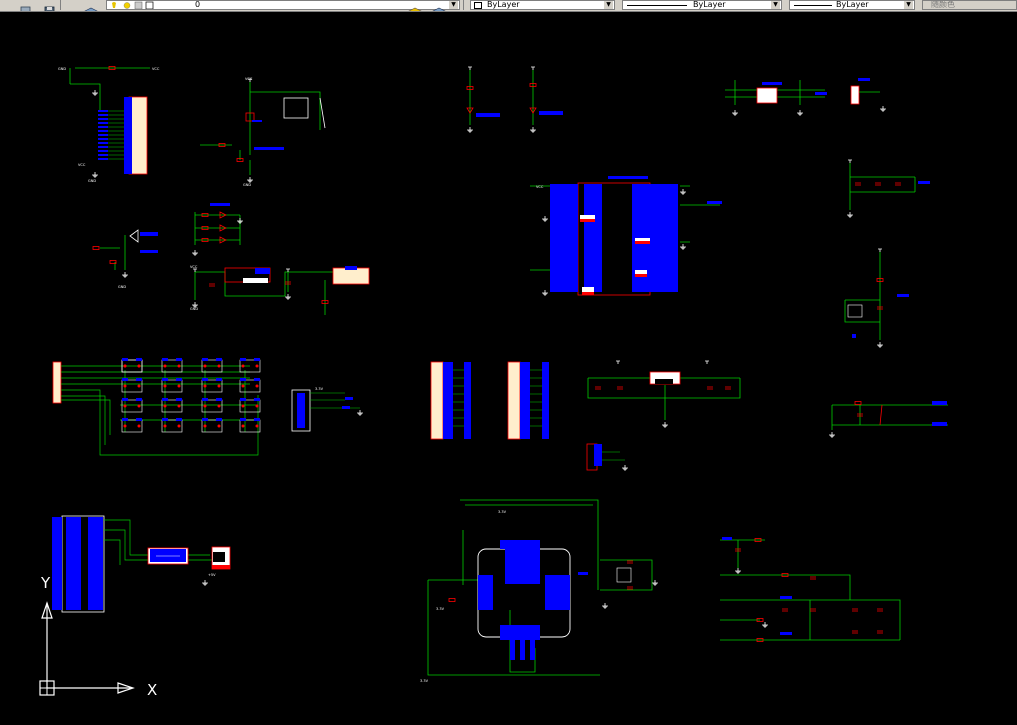 The height and width of the screenshot is (725, 1017). I want to click on lineweight-dropdown: ByLayer ▼, so click(852, 5).